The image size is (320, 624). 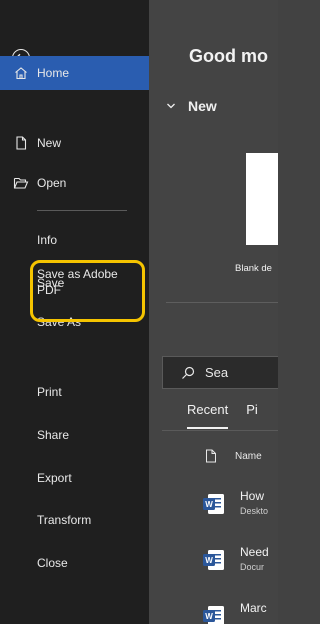 I want to click on nav-save-as-adobe-pdf-label-line2: PDF, so click(x=49, y=290).